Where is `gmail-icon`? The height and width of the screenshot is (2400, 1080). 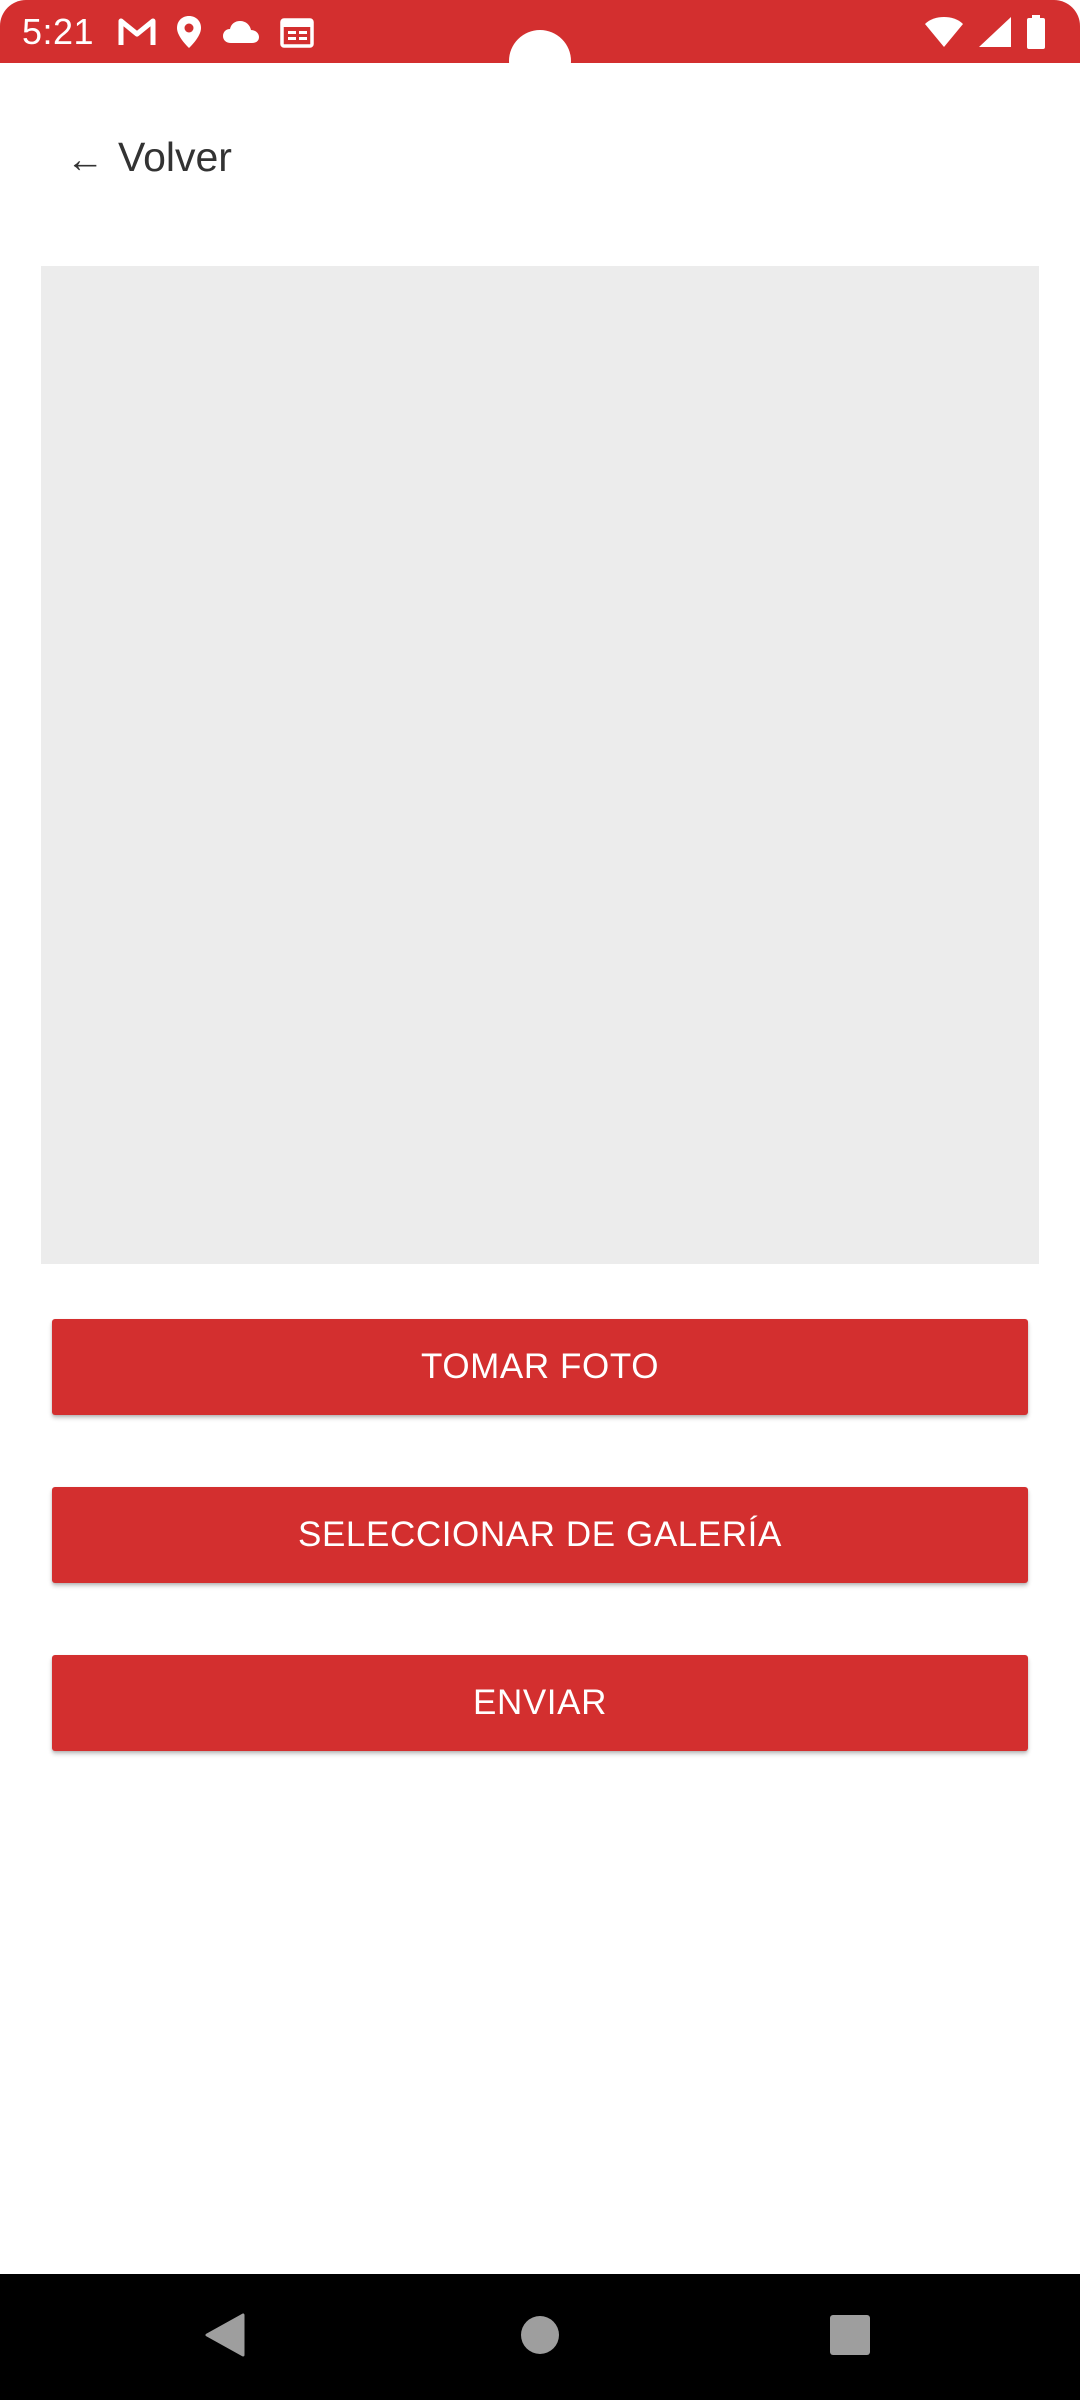 gmail-icon is located at coordinates (137, 32).